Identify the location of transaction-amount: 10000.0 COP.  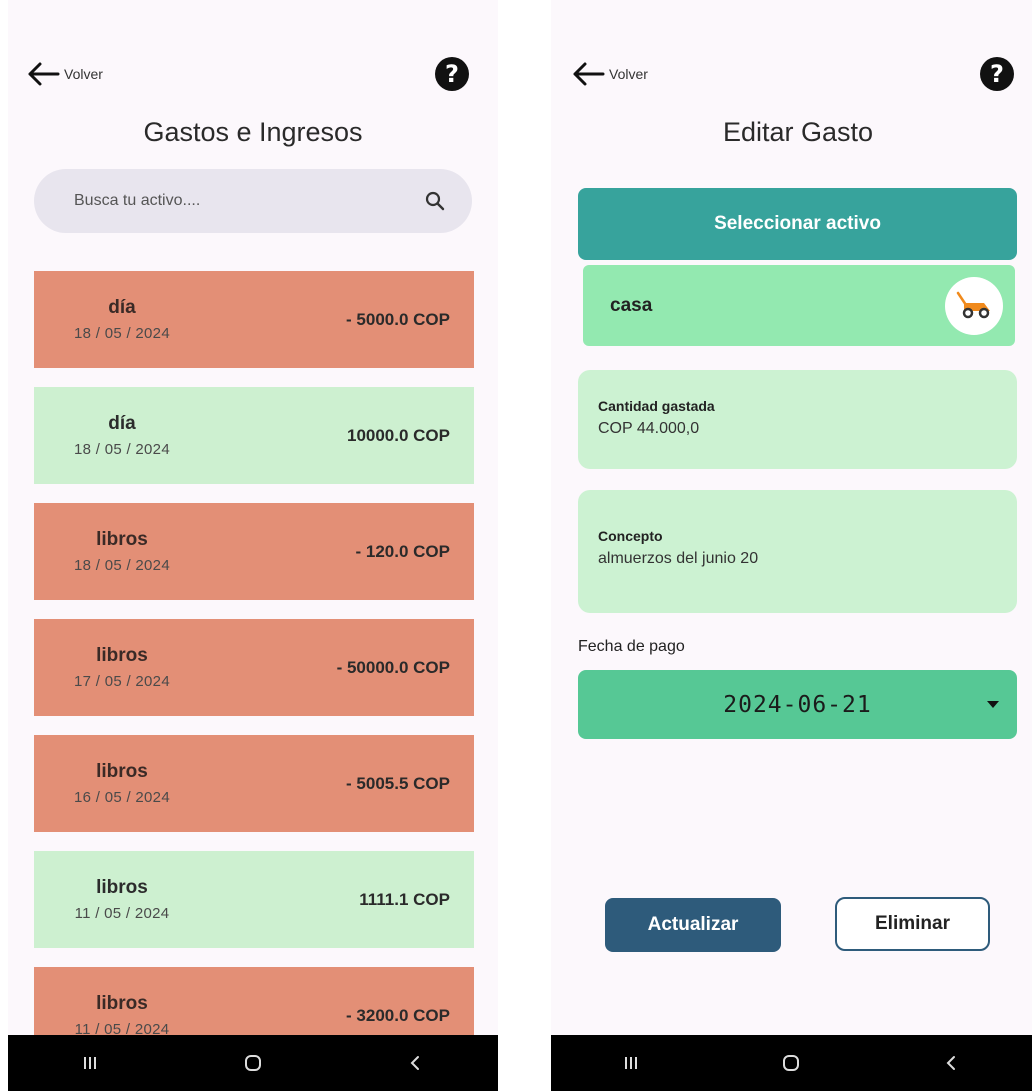
(398, 435).